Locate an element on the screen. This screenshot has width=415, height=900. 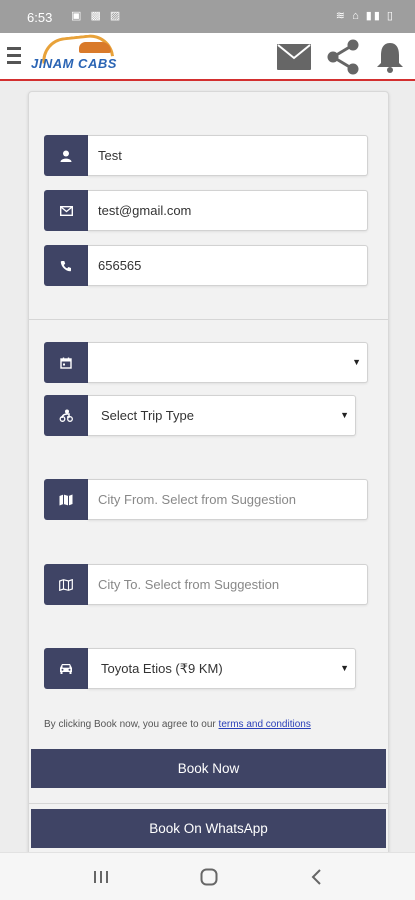
bell-icon is located at coordinates (390, 57).